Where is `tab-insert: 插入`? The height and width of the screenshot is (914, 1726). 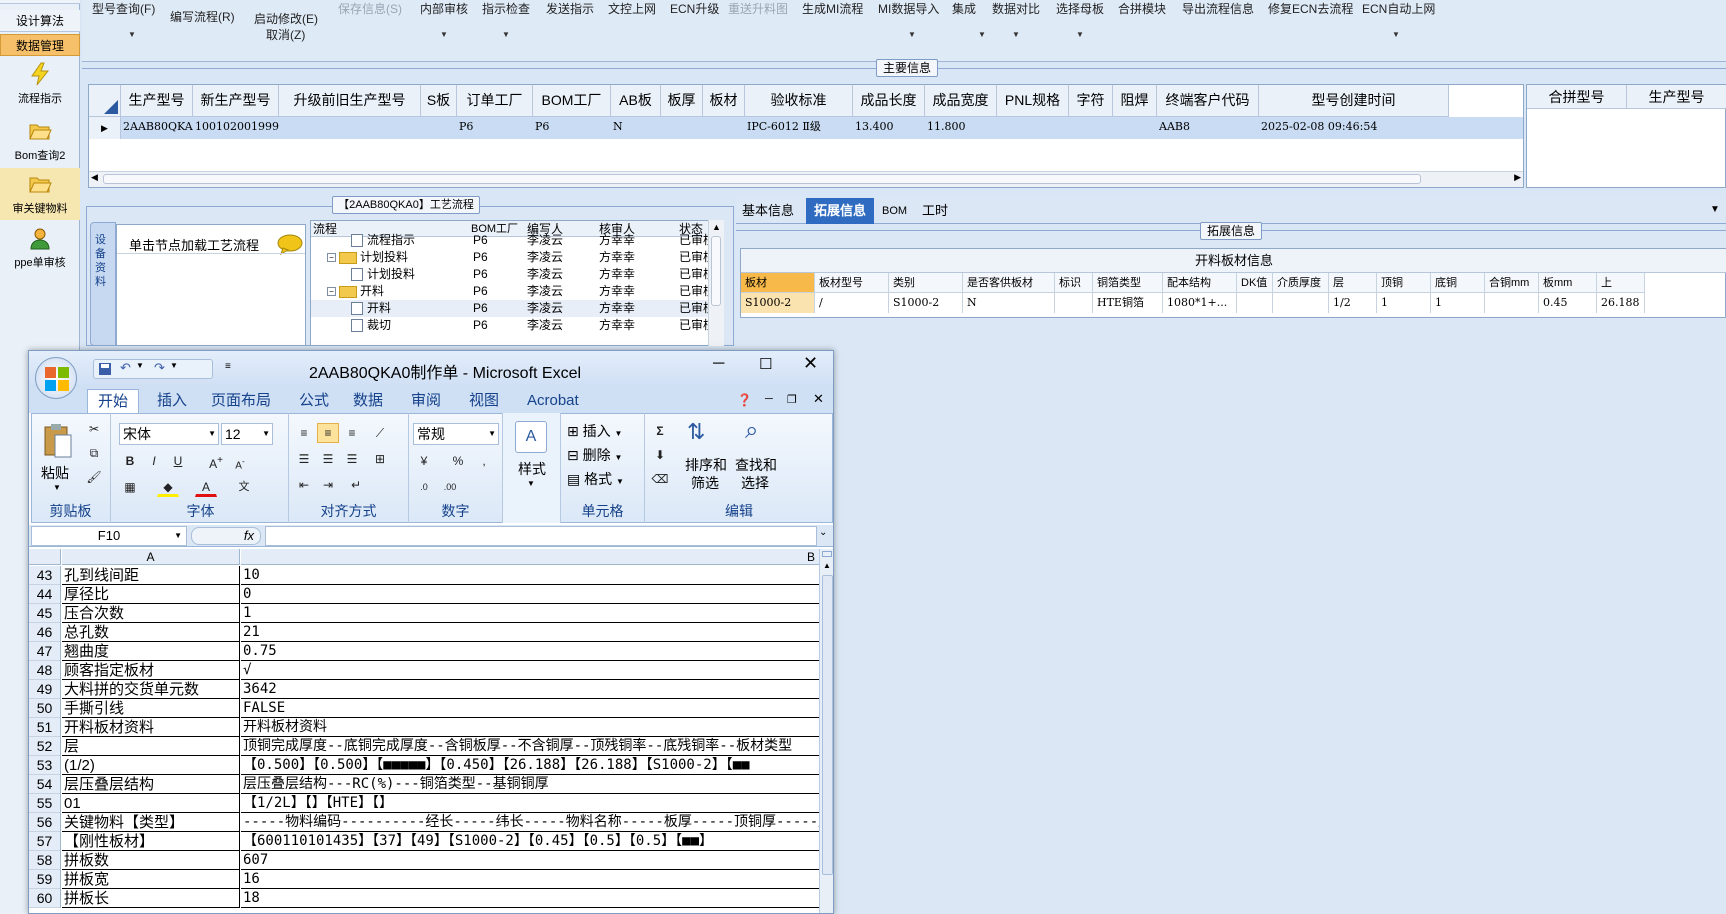
tab-insert: 插入 is located at coordinates (172, 401).